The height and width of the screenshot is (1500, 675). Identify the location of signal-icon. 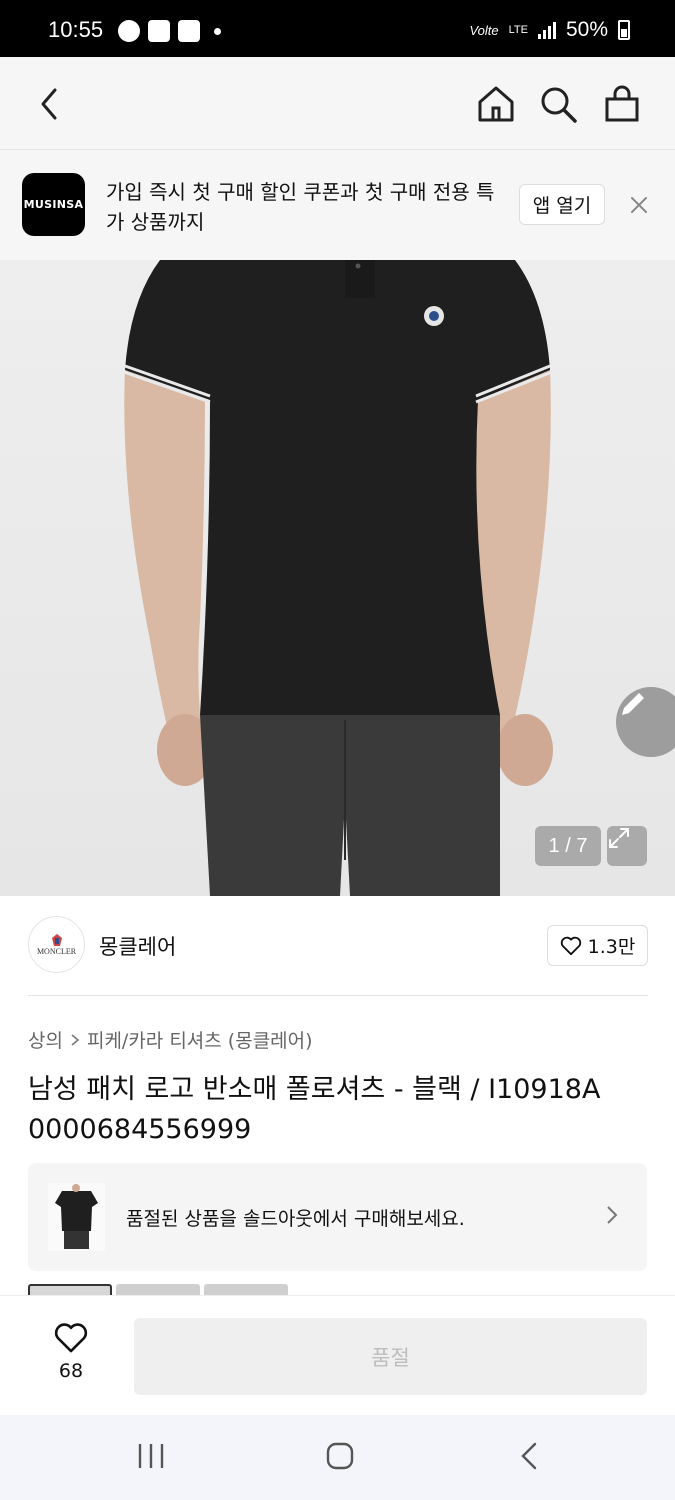
(546, 30).